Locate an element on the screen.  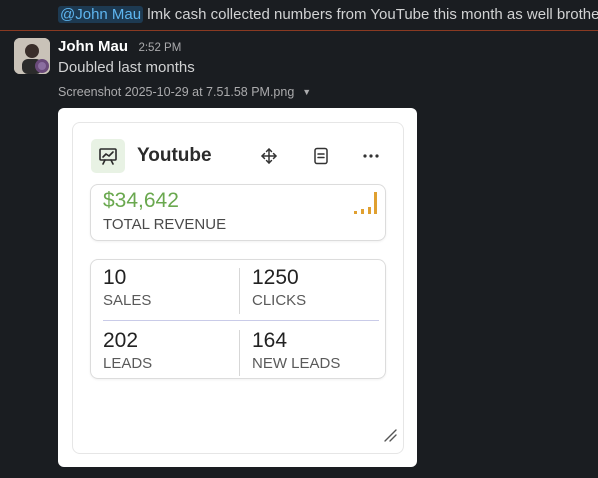
stat-label: LEADS is located at coordinates (128, 363).